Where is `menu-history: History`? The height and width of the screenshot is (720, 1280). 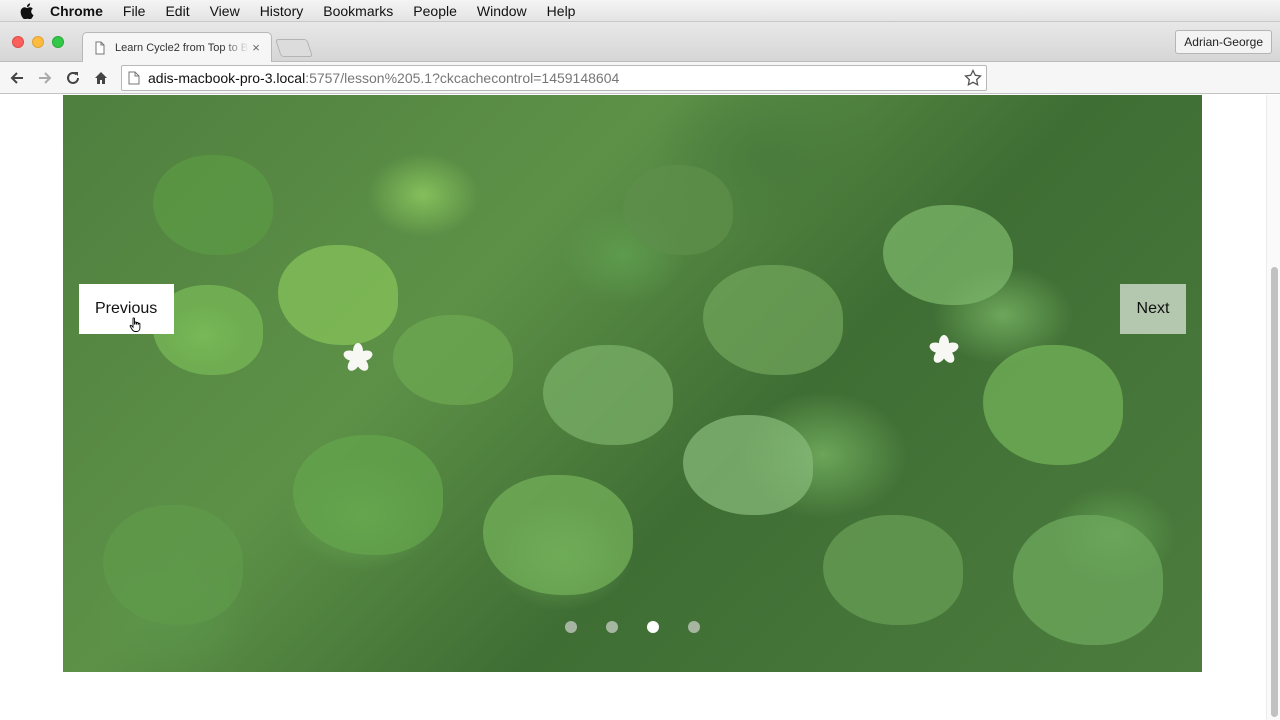
menu-history: History is located at coordinates (282, 11).